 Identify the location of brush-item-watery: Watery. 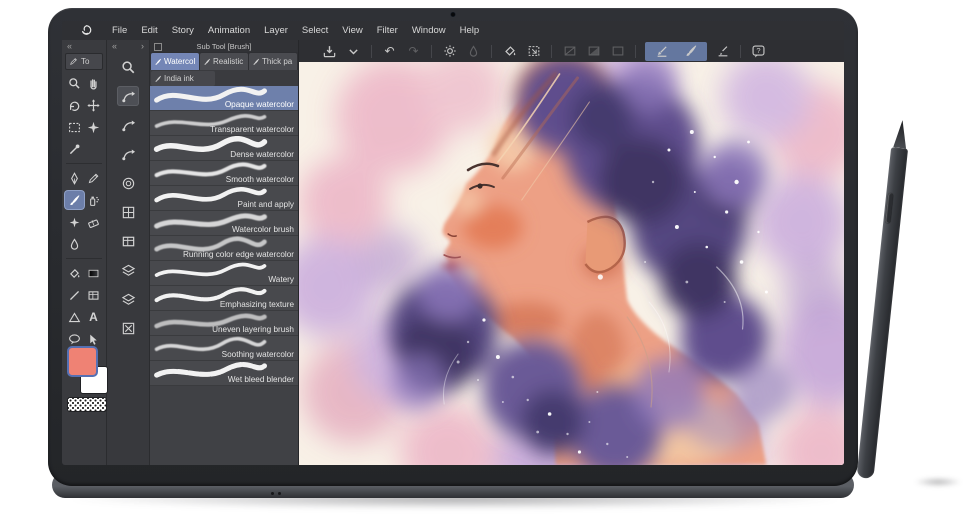
(224, 273).